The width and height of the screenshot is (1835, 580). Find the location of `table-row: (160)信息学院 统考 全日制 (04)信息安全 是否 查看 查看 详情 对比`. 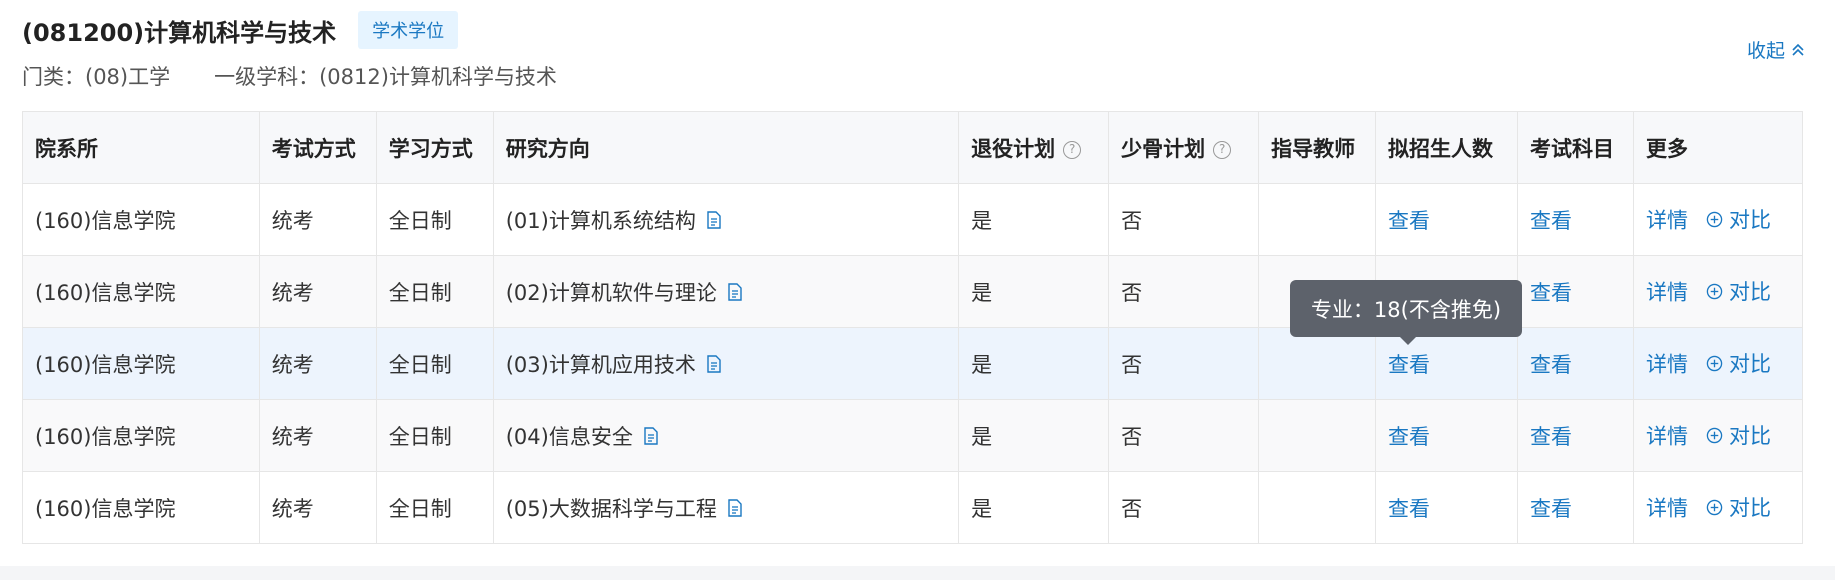

table-row: (160)信息学院 统考 全日制 (04)信息安全 是否 查看 查看 详情 对比 is located at coordinates (913, 435).